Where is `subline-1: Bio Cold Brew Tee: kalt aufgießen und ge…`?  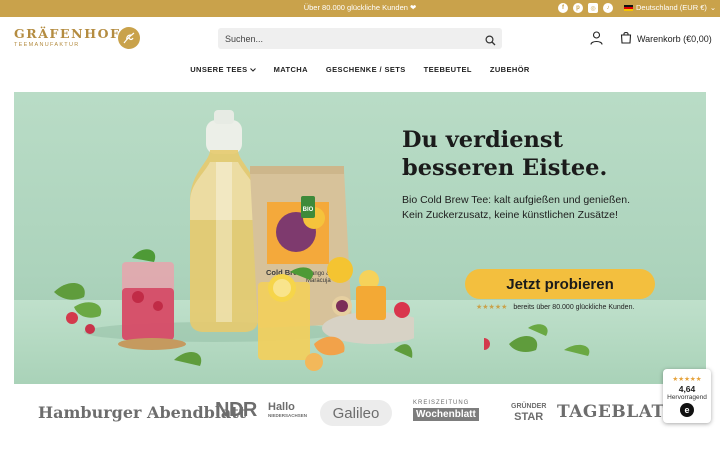 subline-1: Bio Cold Brew Tee: kalt aufgießen und ge… is located at coordinates (516, 200).